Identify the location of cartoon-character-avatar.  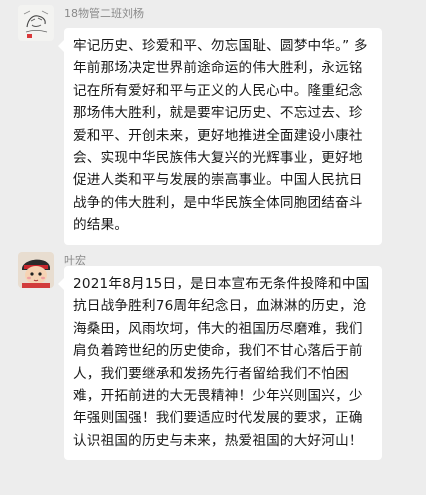
(36, 270).